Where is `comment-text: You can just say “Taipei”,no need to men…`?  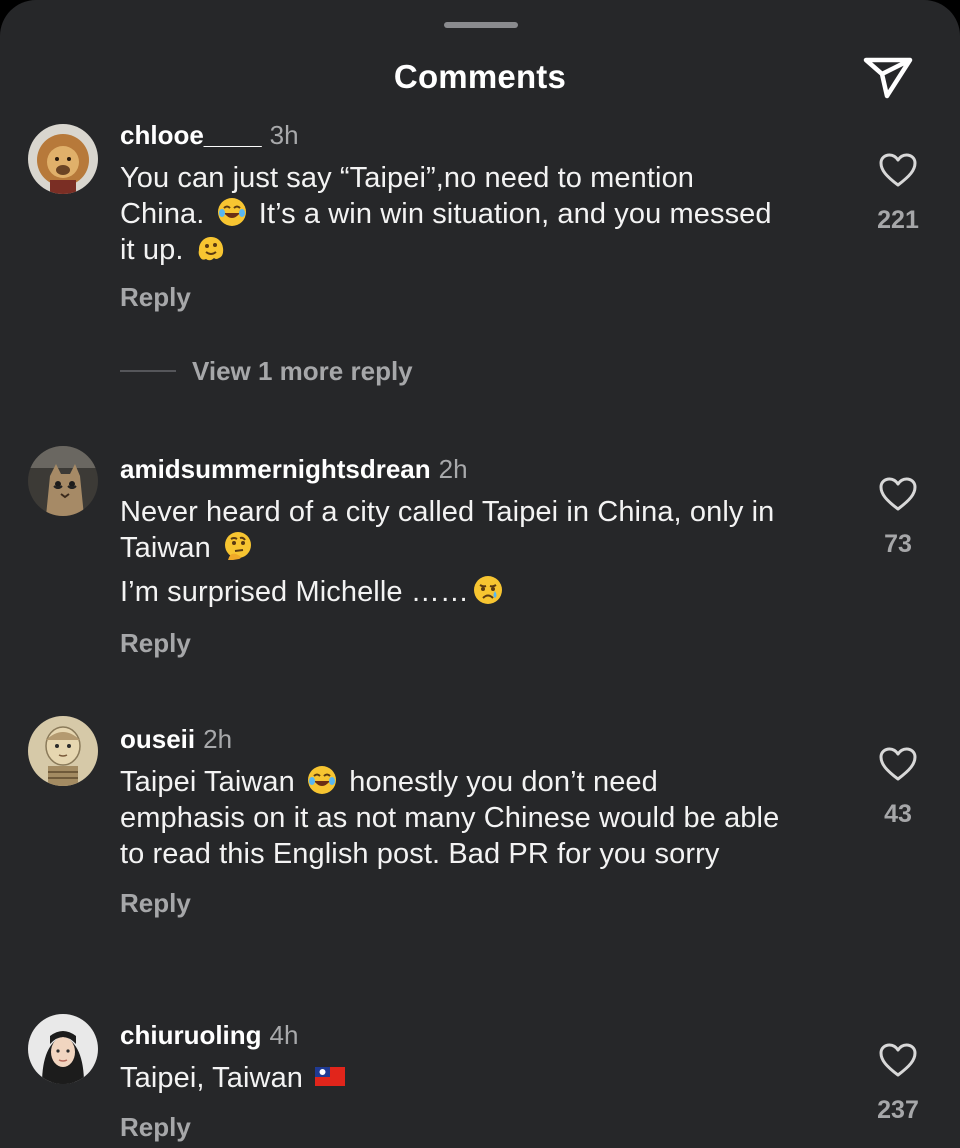 comment-text: You can just say “Taipei”,no need to men… is located at coordinates (450, 214).